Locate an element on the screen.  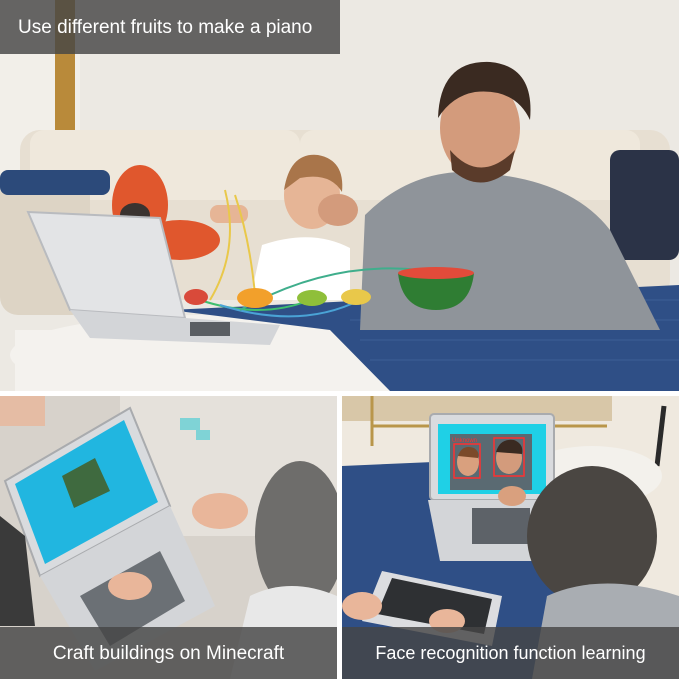
face-label: Unknown is located at coordinates (464, 441).